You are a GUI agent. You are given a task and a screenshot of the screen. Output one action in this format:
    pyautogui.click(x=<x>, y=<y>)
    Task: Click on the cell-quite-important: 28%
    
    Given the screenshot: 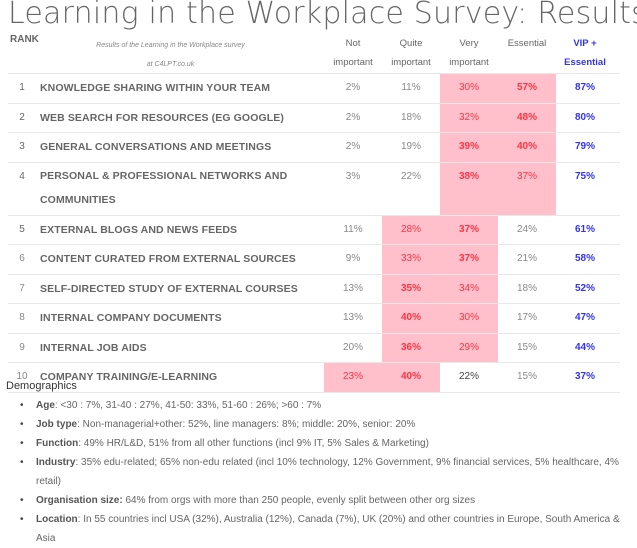 What is the action you would take?
    pyautogui.click(x=411, y=229)
    